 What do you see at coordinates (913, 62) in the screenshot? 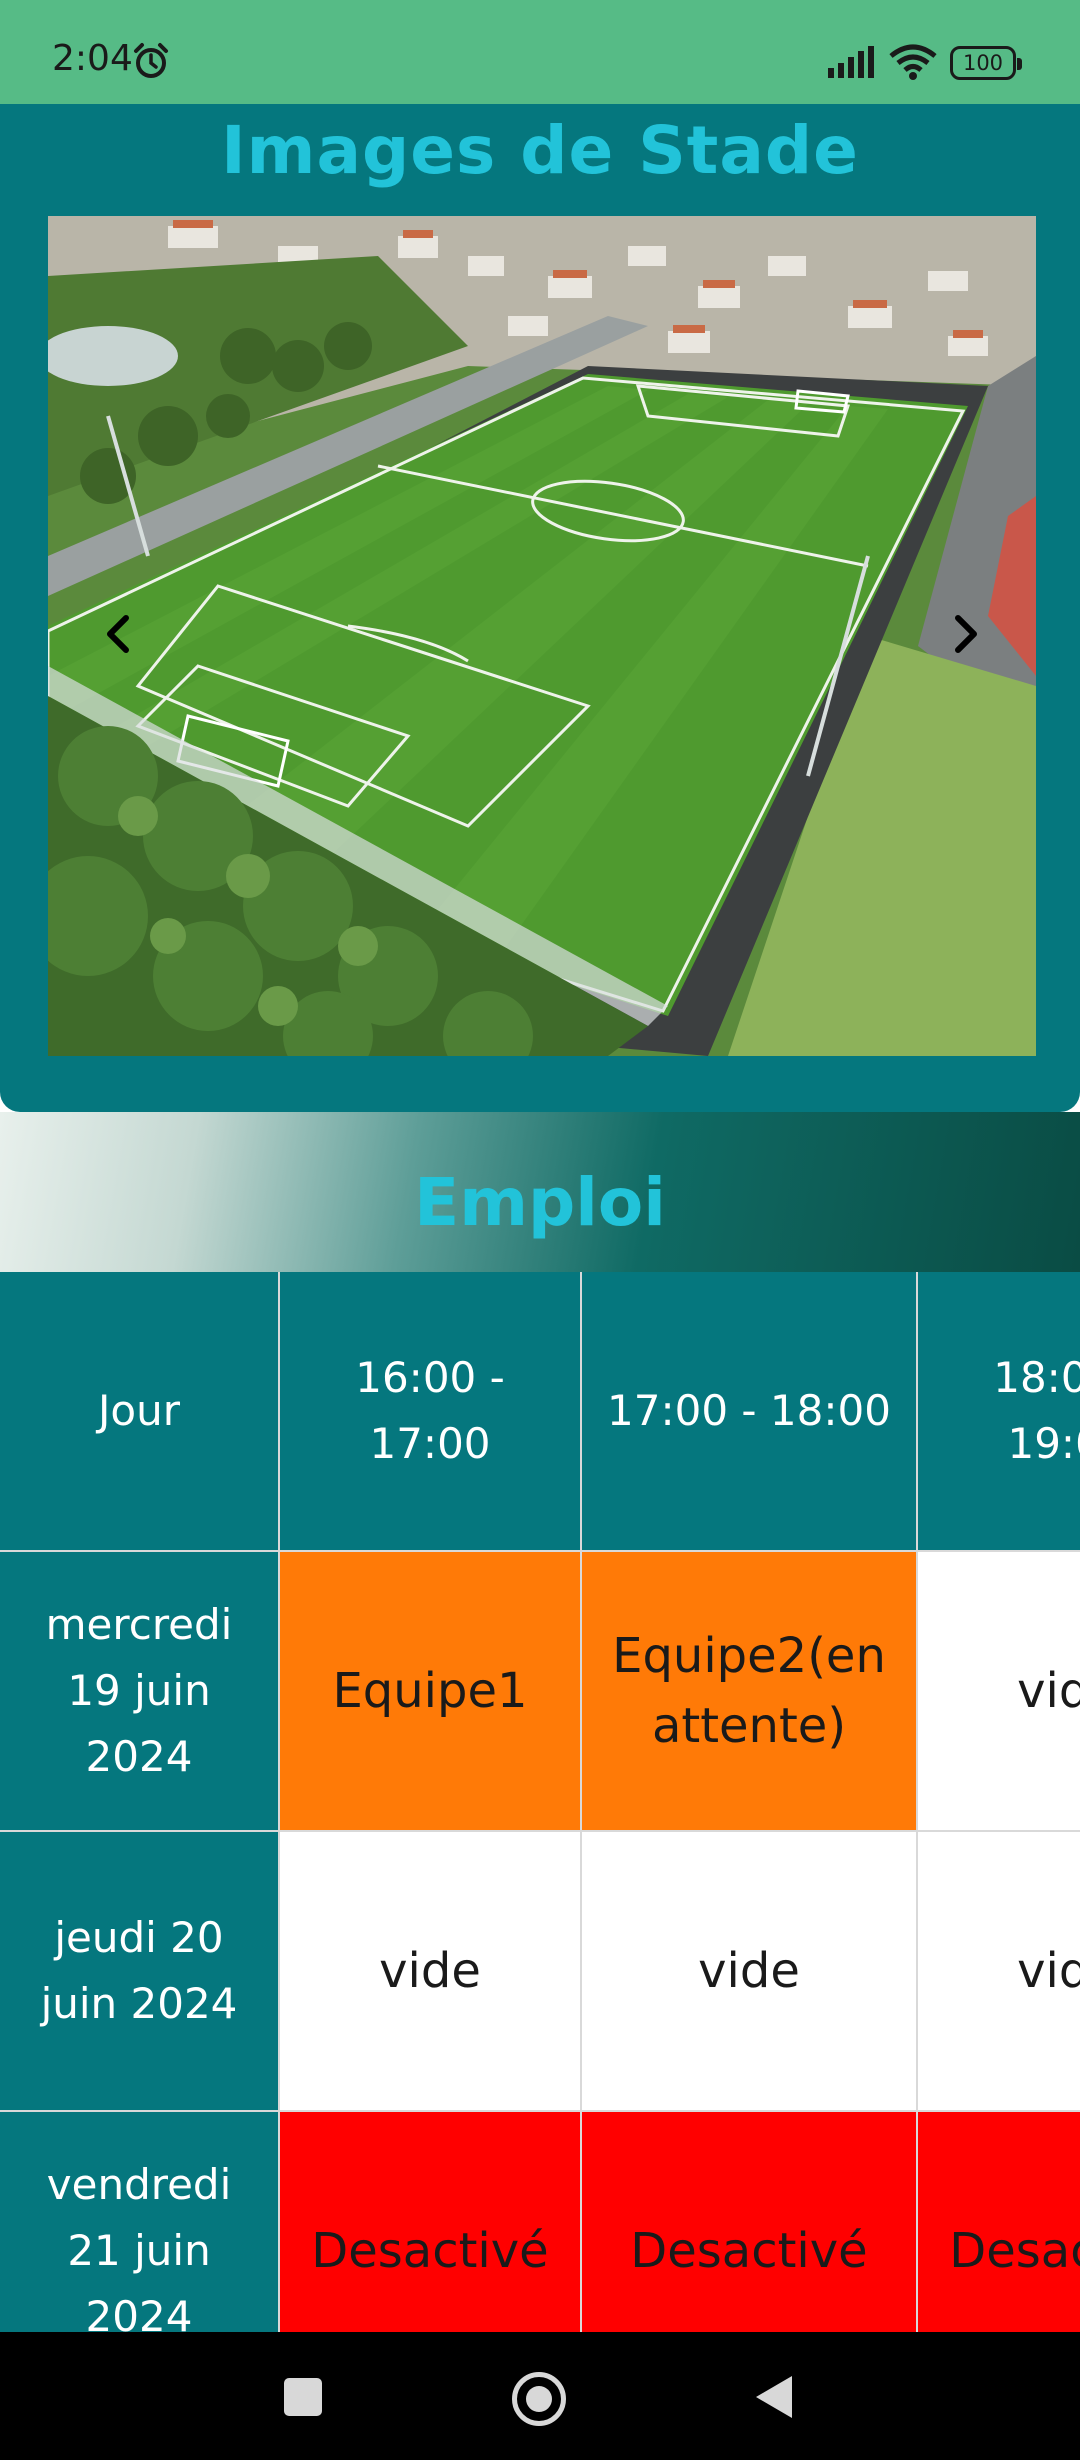
I see `wifi-icon` at bounding box center [913, 62].